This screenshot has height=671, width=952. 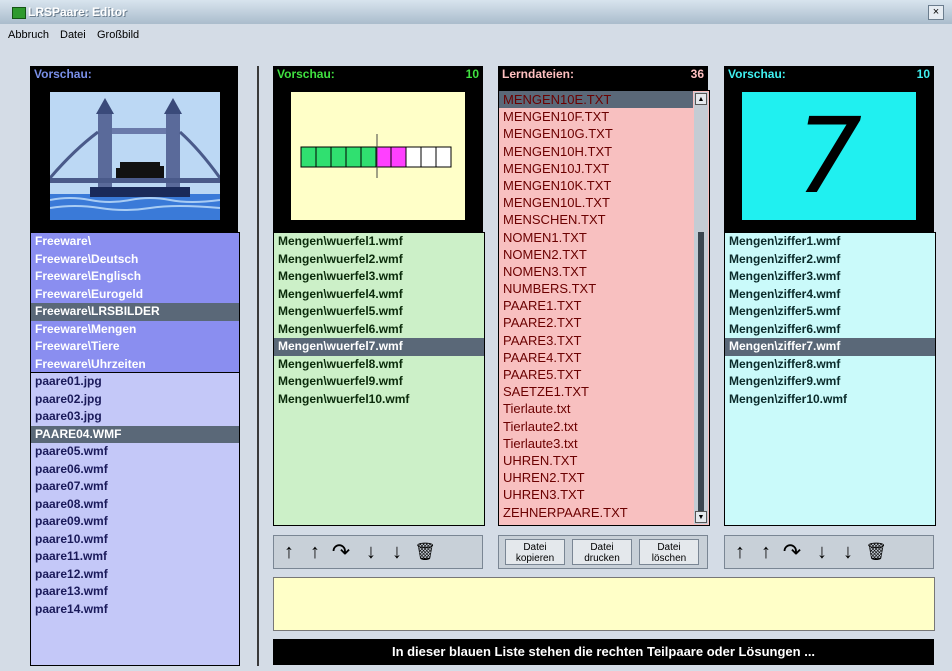 I want to click on learn-file-item: SAETZE1.TXT, so click(x=596, y=391).